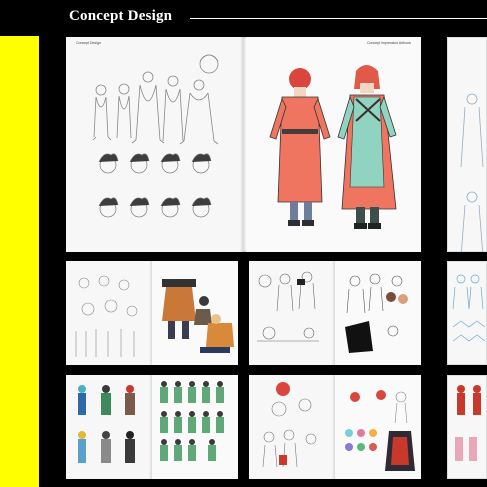 The image size is (487, 487). What do you see at coordinates (155, 185) in the screenshot?
I see `face-sketch-grid` at bounding box center [155, 185].